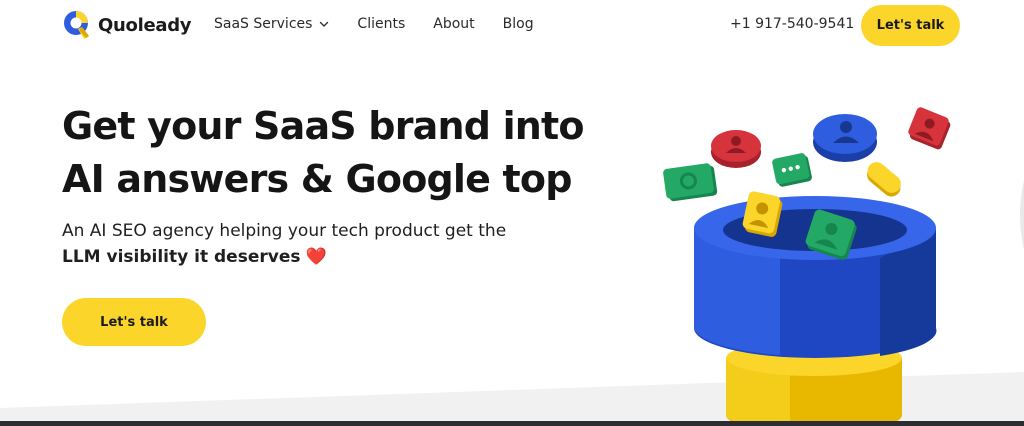 This screenshot has width=1024, height=426. What do you see at coordinates (263, 24) in the screenshot?
I see `nav-item-label: SaaS Services` at bounding box center [263, 24].